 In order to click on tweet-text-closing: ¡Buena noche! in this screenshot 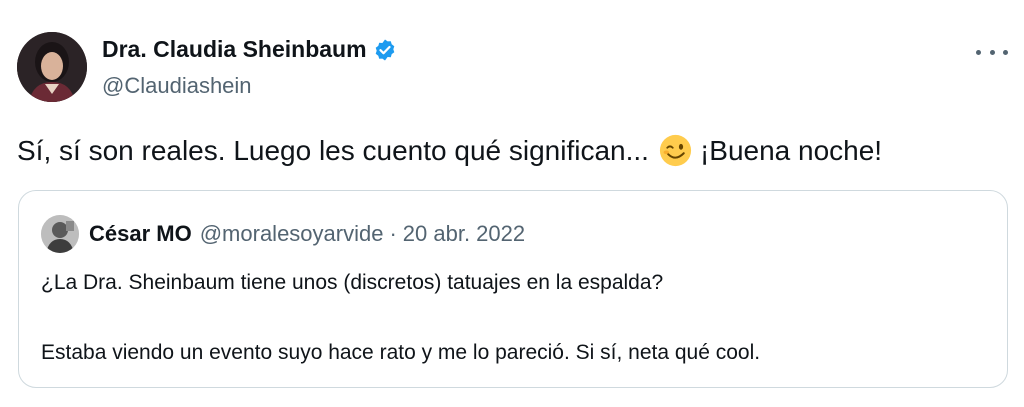, I will do `click(791, 150)`.